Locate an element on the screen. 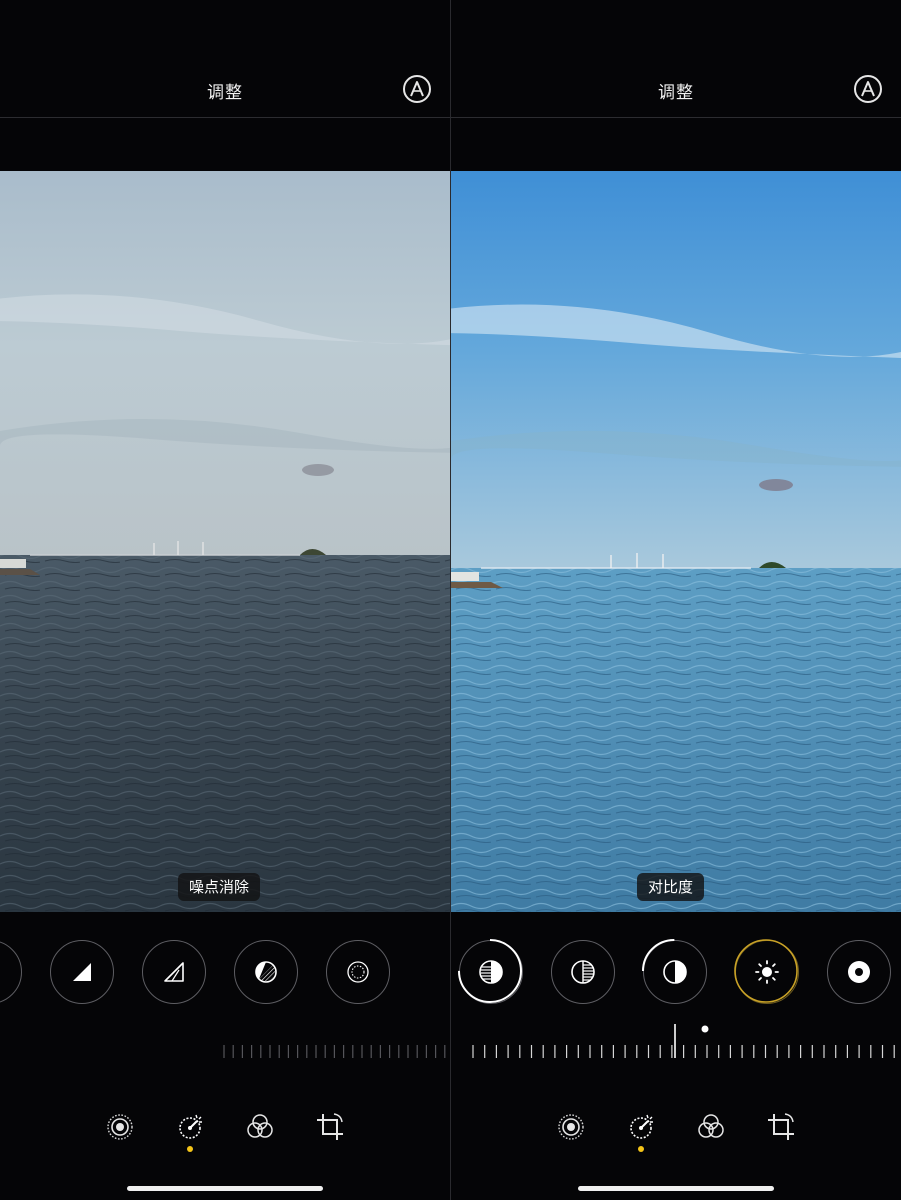 This screenshot has height=1200, width=901. tool-shadows is located at coordinates (583, 972).